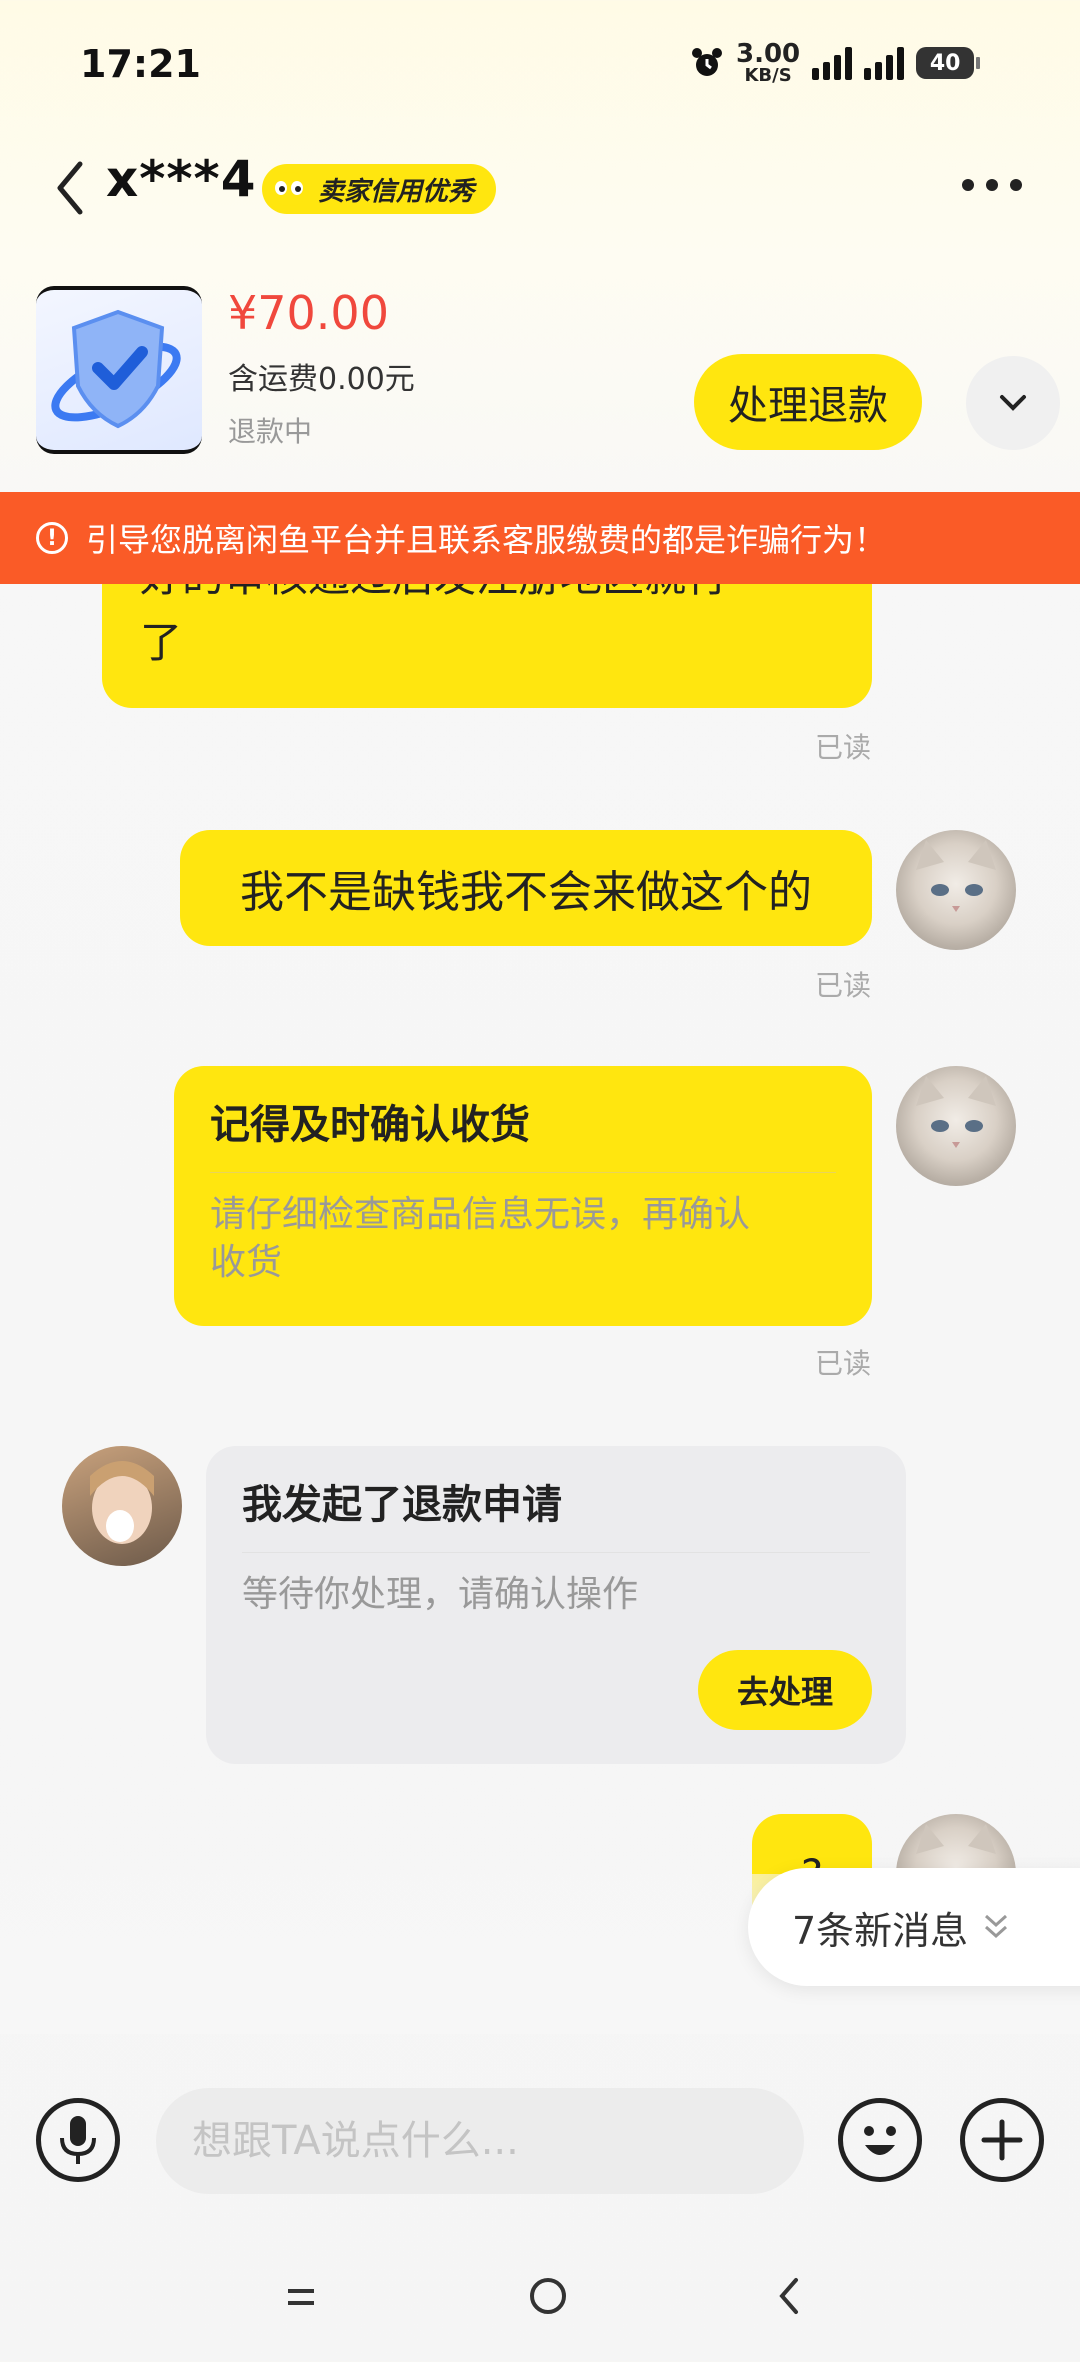  I want to click on plus-icon, so click(1002, 2140).